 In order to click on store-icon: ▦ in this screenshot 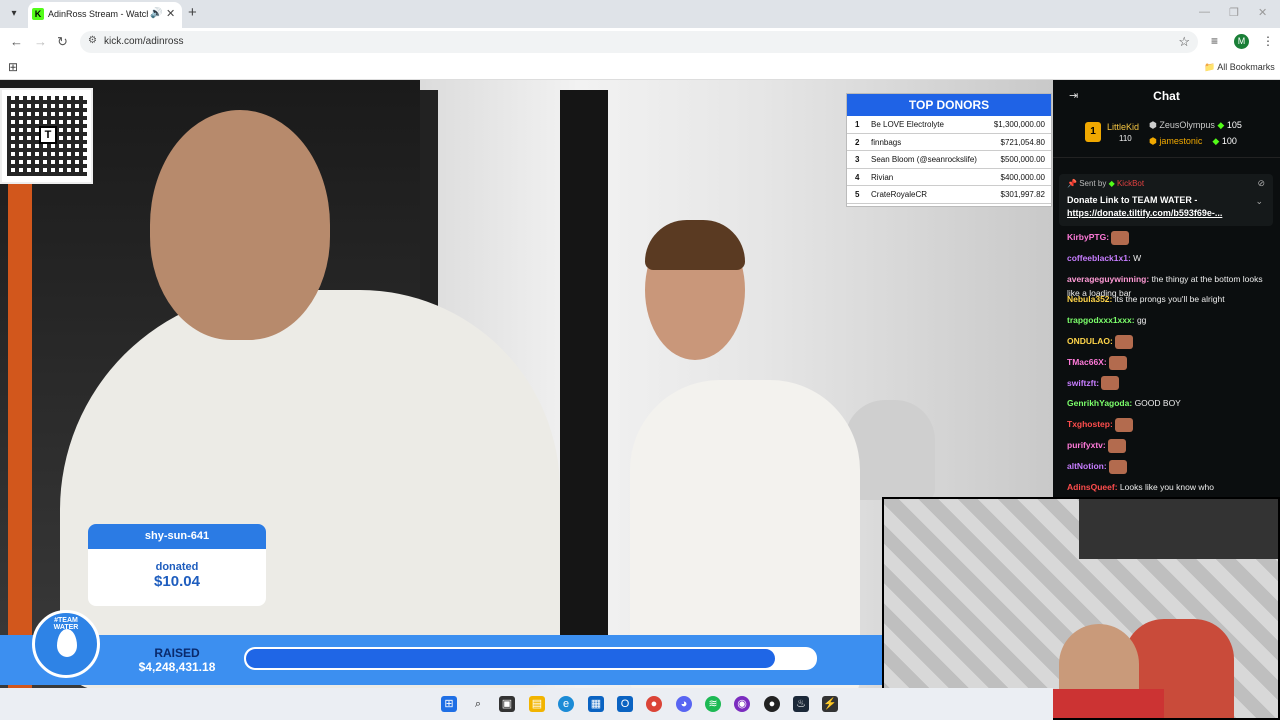, I will do `click(596, 704)`.